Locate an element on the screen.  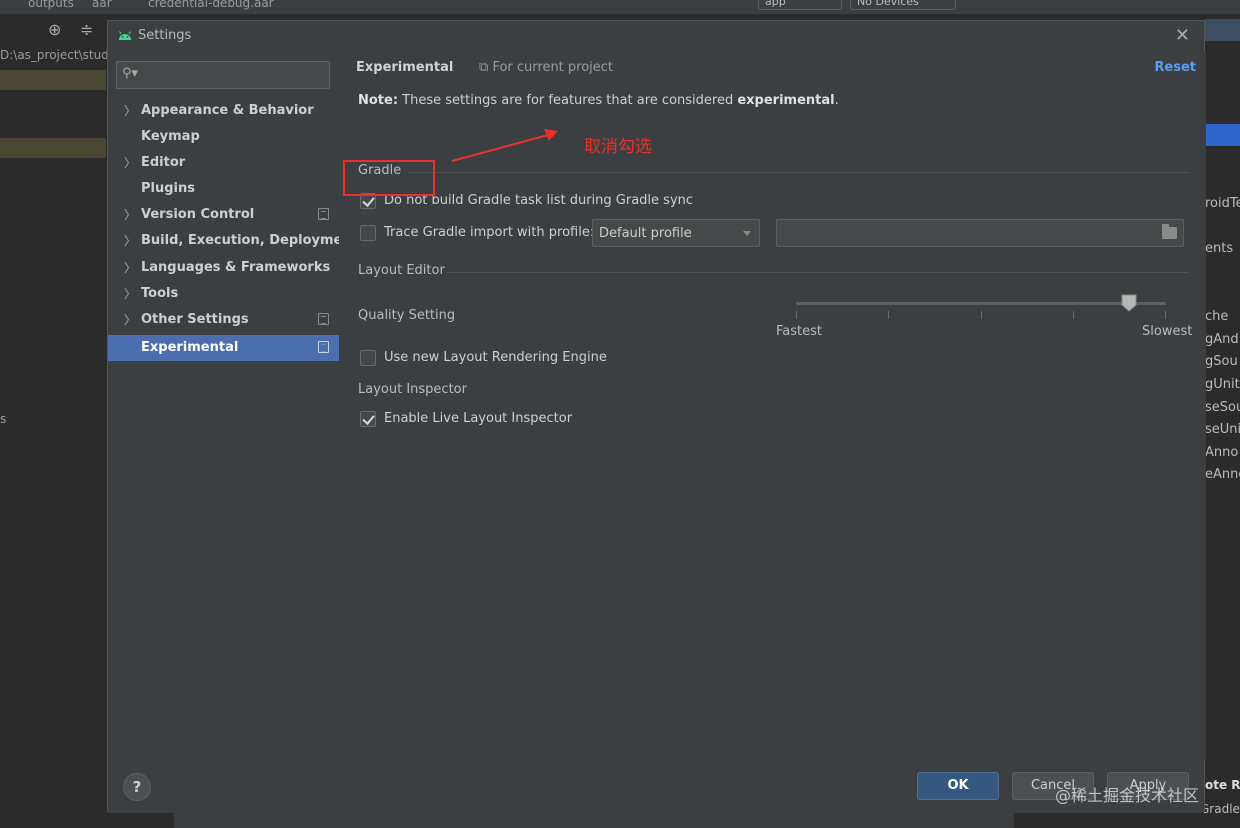
project-scope-label: ⧉ For current project is located at coordinates (546, 67).